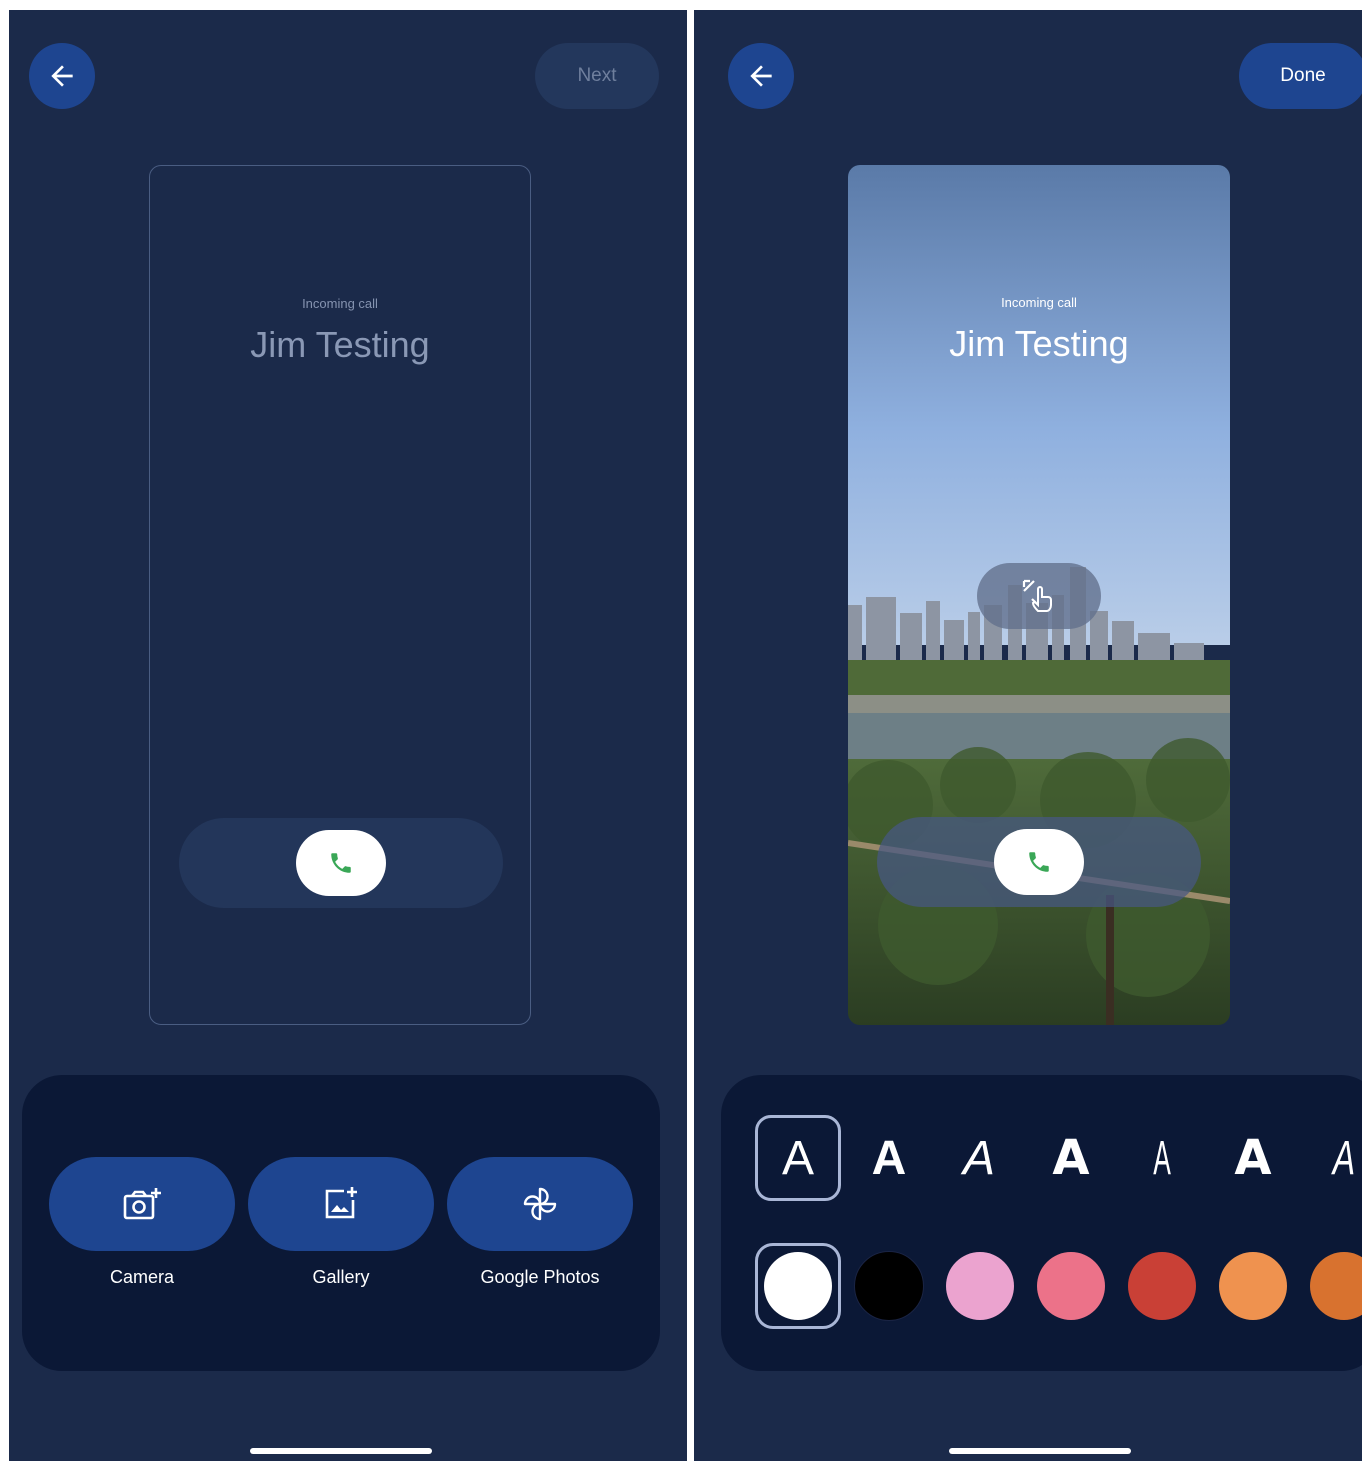 This screenshot has height=1461, width=1362. I want to click on font-option-bold-geometric: A, so click(1253, 1158).